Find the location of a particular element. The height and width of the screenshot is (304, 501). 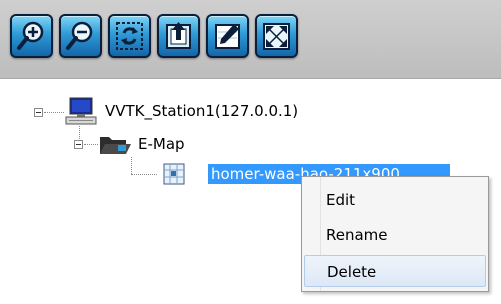

station-label: VVTK_Station1(127.0.0.1) is located at coordinates (201, 111).